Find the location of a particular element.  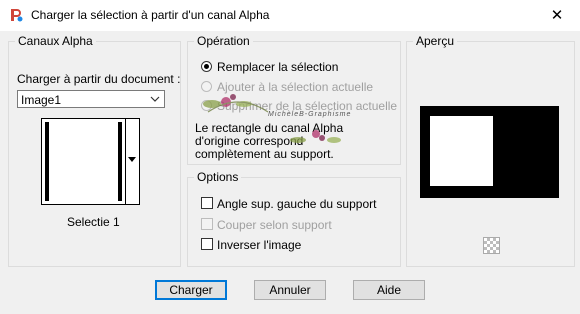

help-button: Aide is located at coordinates (389, 290).